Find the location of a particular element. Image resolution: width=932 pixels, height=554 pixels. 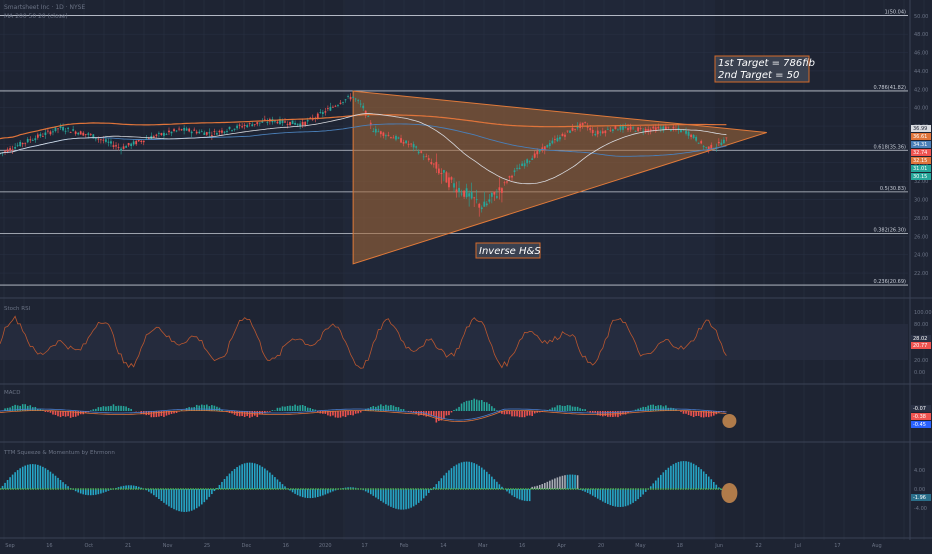

stoch-value-label: 20.77 is located at coordinates (920, 346).